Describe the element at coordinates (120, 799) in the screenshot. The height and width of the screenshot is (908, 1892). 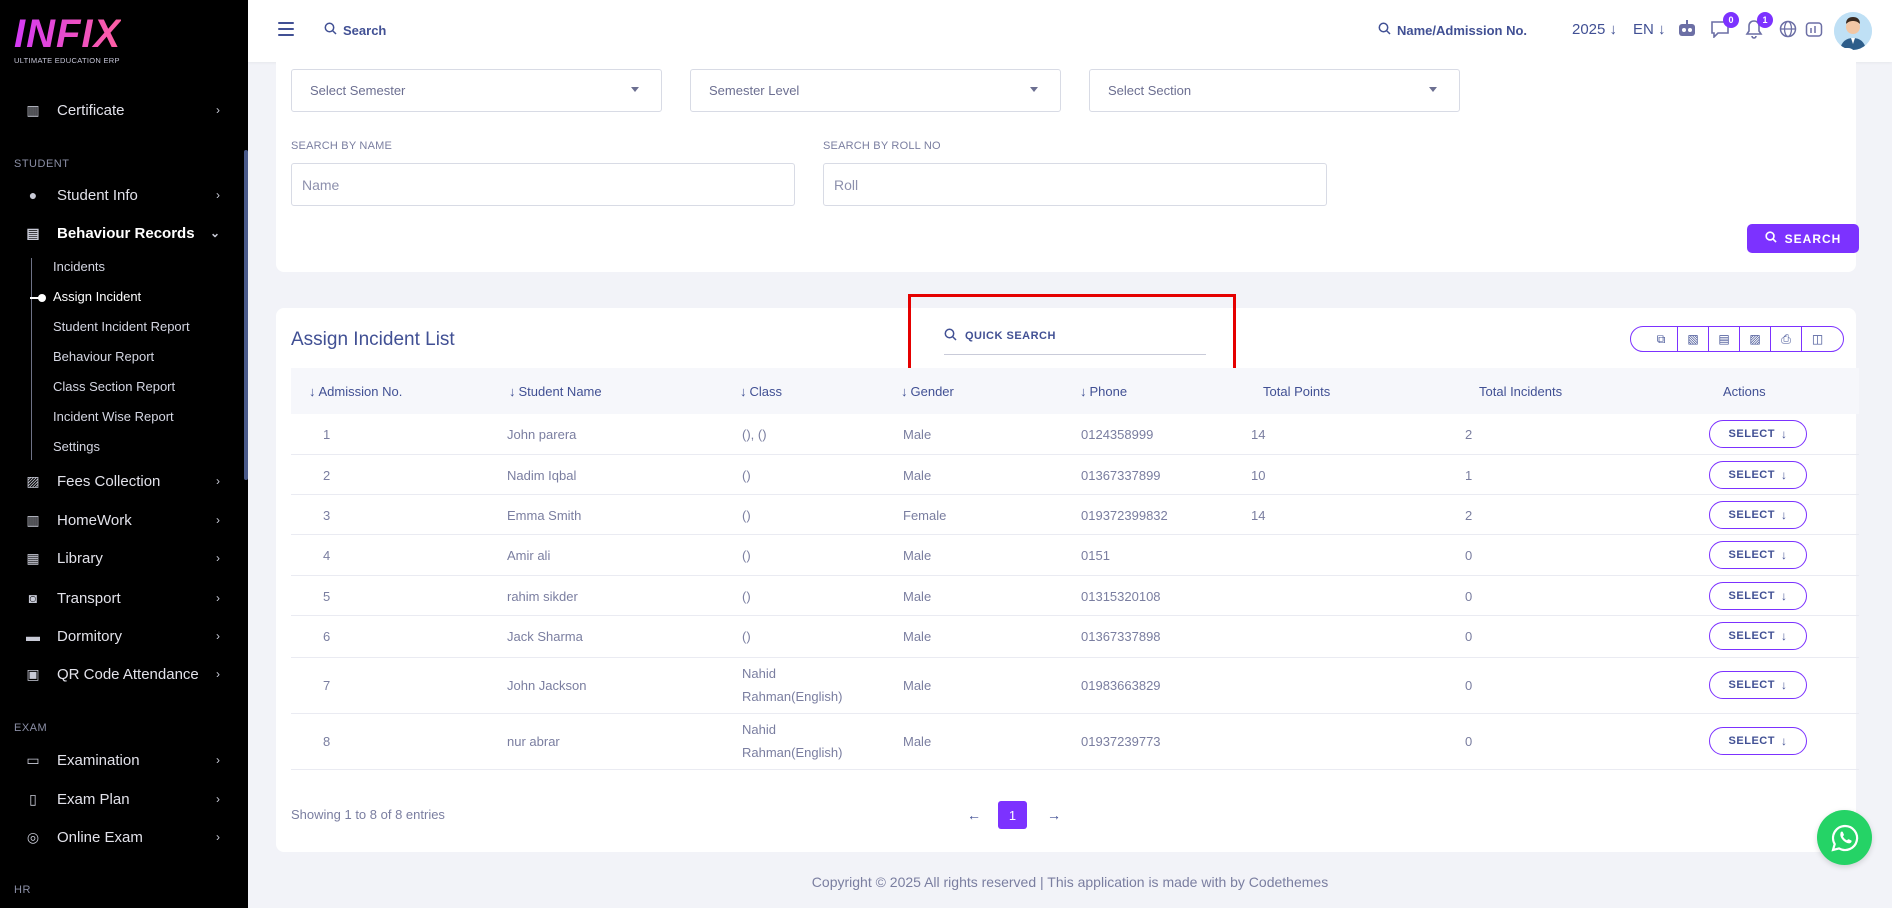
I see `sidebar-item-exam-plan: ▯ Exam Plan ›` at that location.